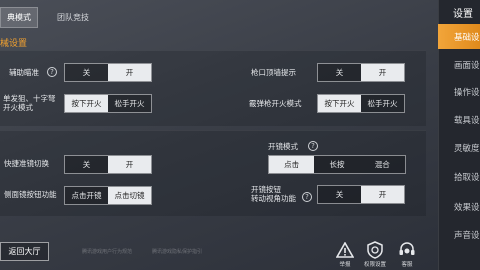  What do you see at coordinates (339, 194) in the screenshot?
I see `rotate-view-off: 关` at bounding box center [339, 194].